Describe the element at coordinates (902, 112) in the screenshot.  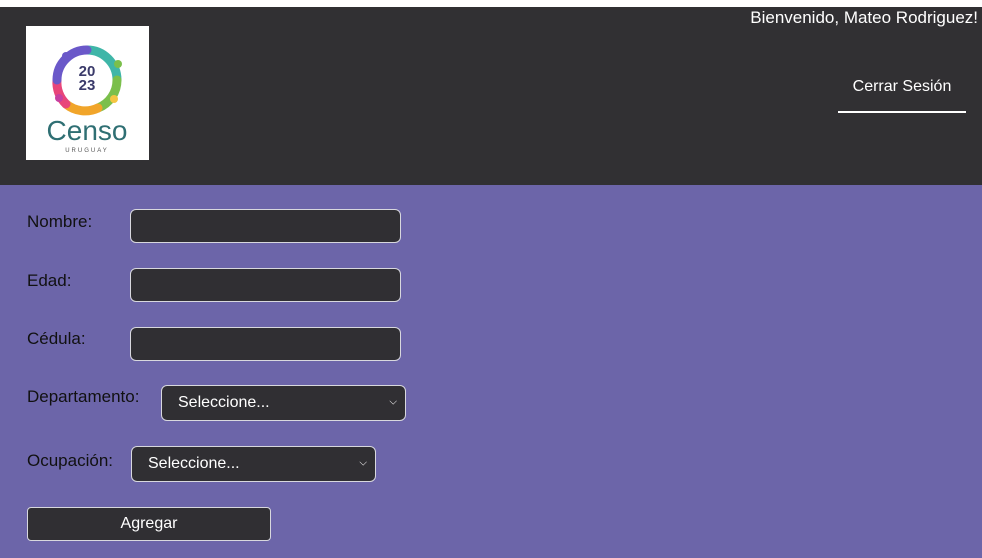
I see `logout-underline` at that location.